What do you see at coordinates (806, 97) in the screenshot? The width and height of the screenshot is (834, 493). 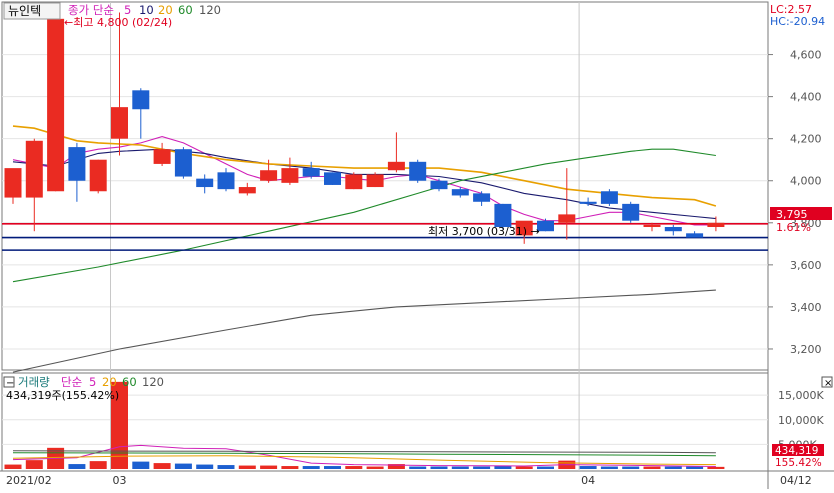 I see `price-tick-label: 4,400` at bounding box center [806, 97].